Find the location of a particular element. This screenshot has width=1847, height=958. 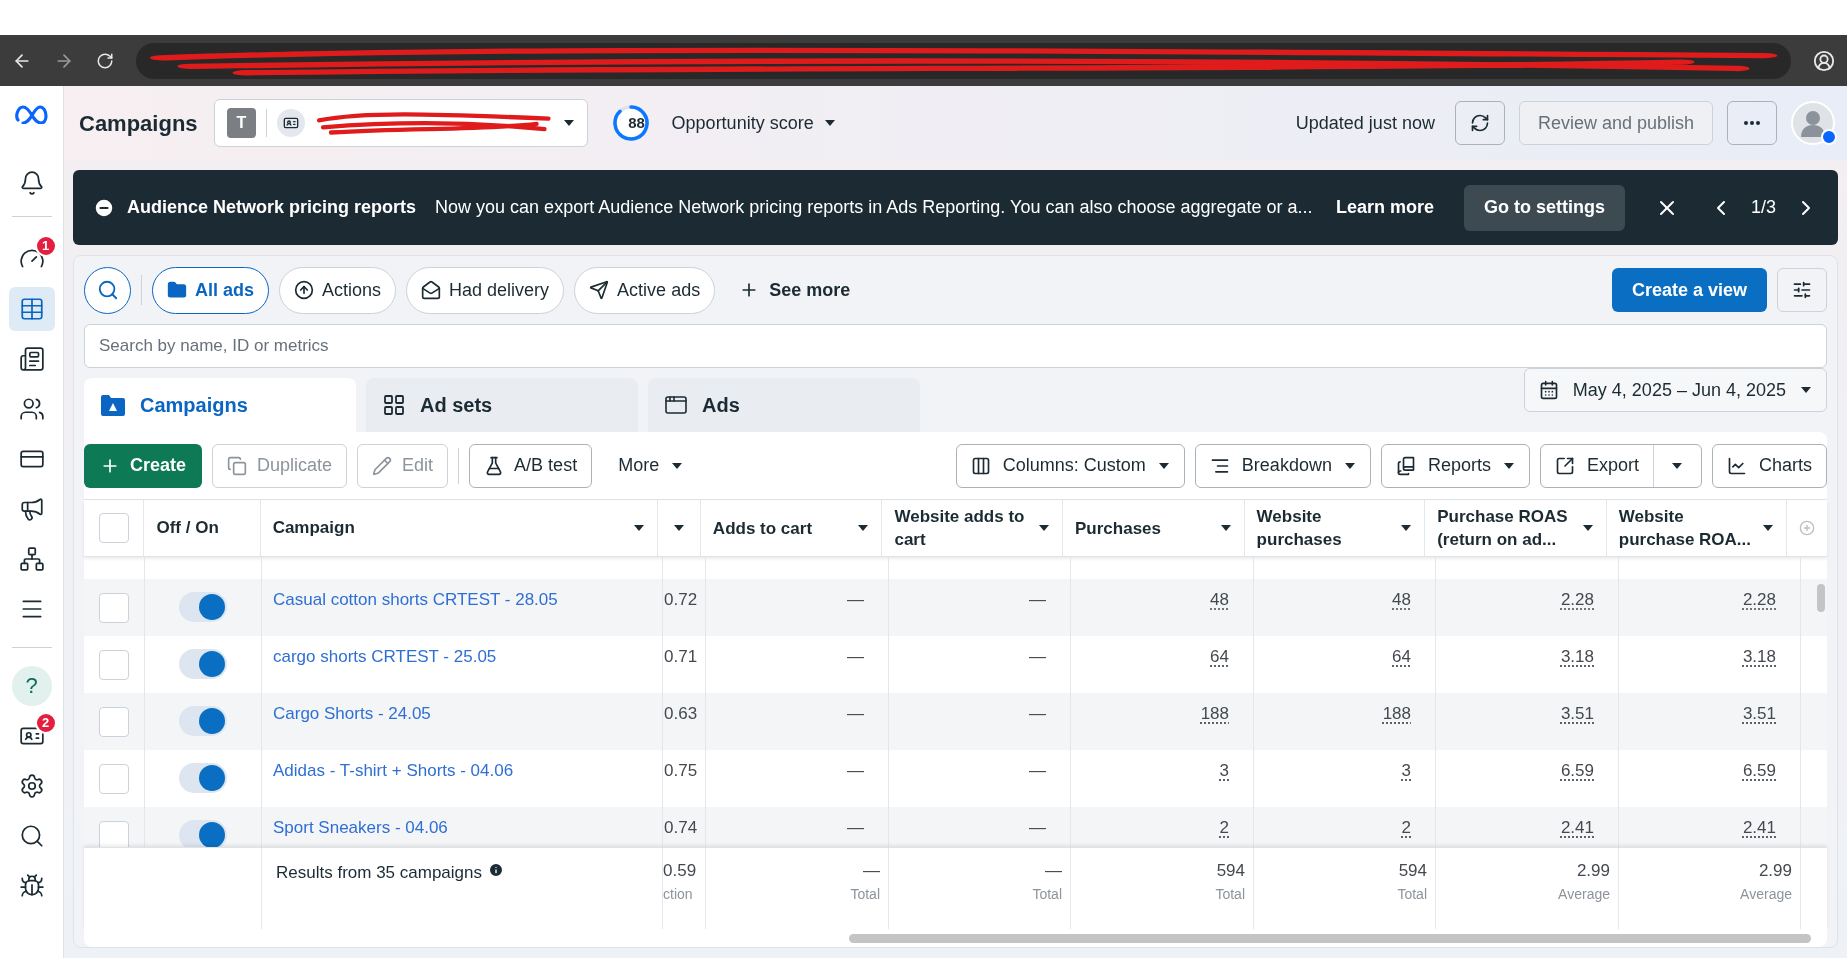

total-value: — is located at coordinates (871, 871).